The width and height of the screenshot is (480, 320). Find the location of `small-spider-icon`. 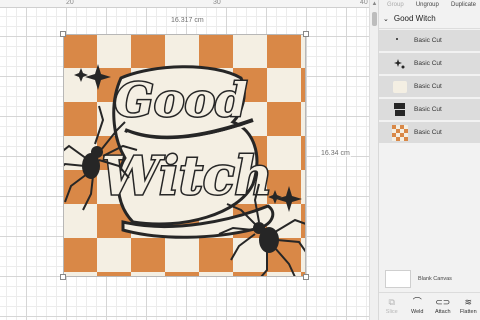

small-spider-icon is located at coordinates (400, 41).